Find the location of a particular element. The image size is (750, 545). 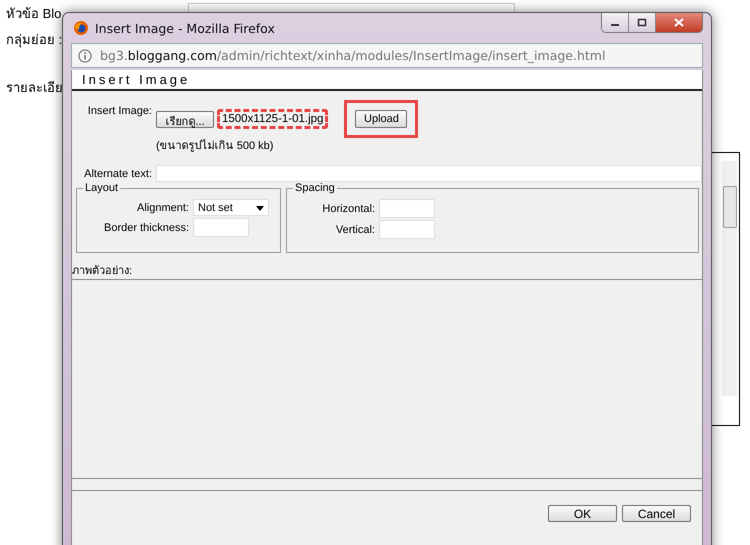

group-legend: Spacing is located at coordinates (315, 188).